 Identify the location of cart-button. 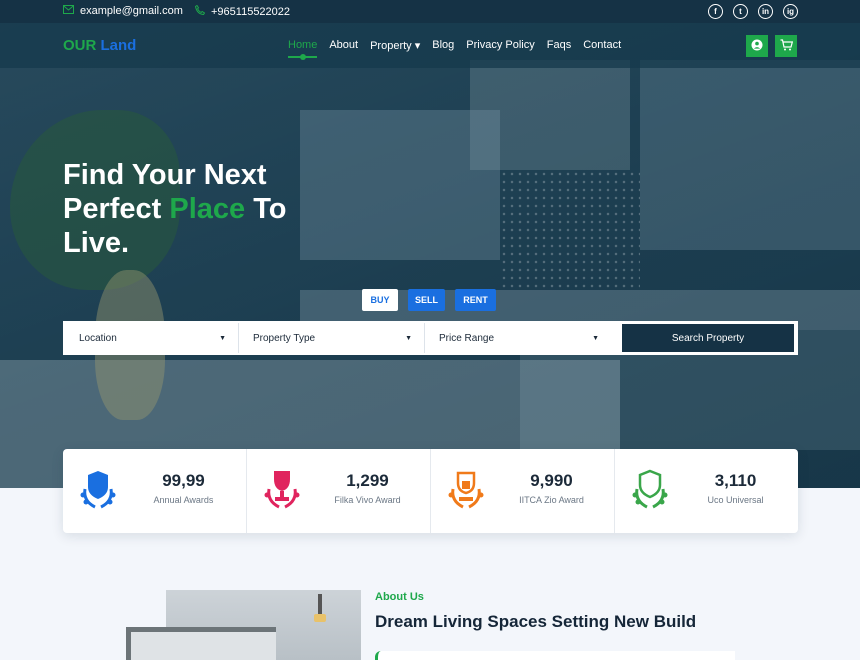
(786, 46).